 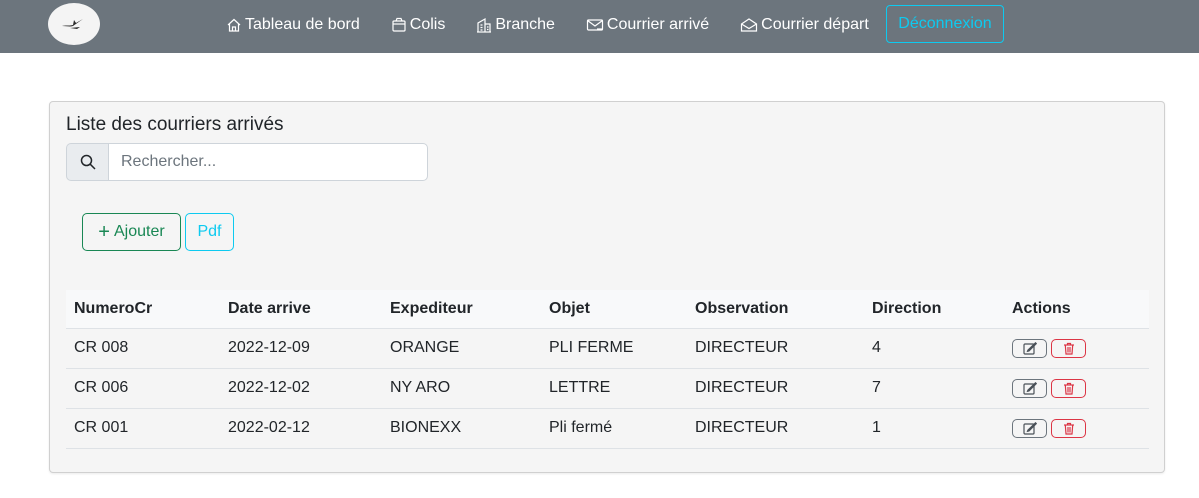 What do you see at coordinates (1076, 309) in the screenshot?
I see `column-header: Actions` at bounding box center [1076, 309].